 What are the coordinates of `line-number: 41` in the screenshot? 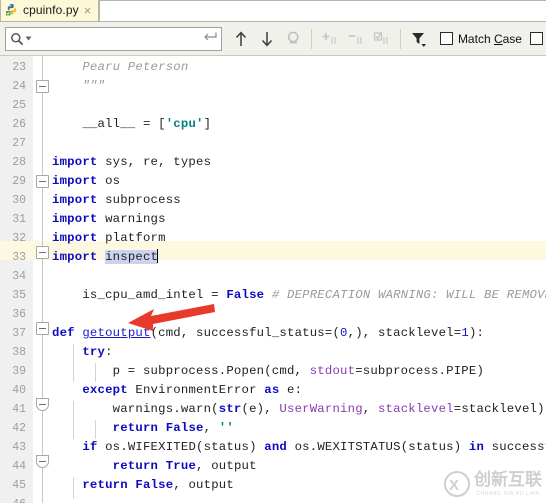 It's located at (19, 409).